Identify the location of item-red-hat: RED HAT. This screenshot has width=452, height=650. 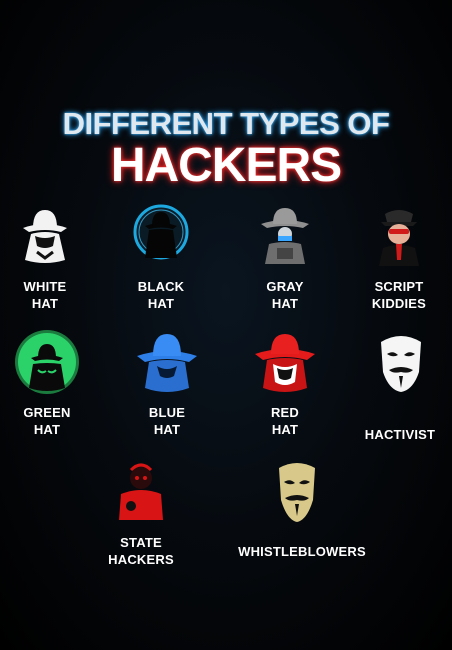
(285, 382).